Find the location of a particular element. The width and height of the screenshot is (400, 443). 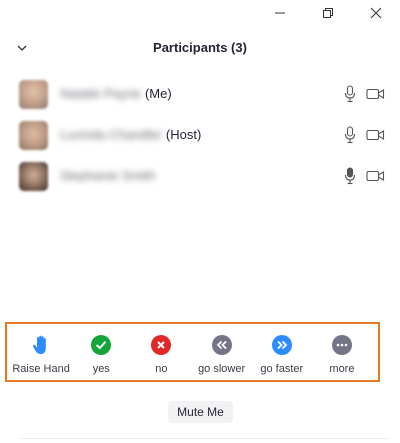

window-controls is located at coordinates (328, 13).